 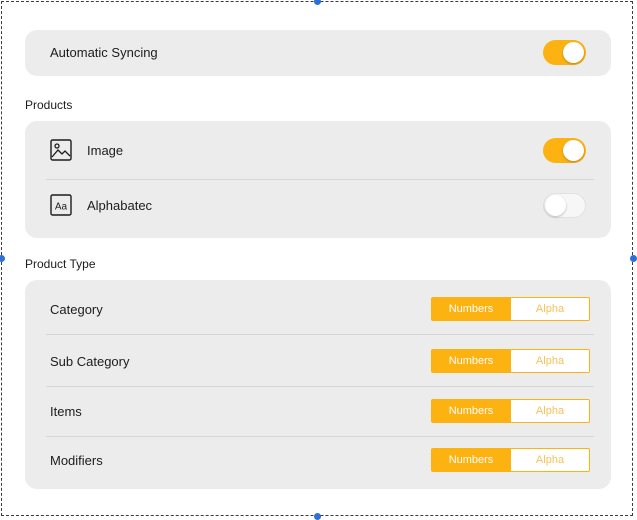 What do you see at coordinates (60, 264) in the screenshot?
I see `product-type-section-title: Product Type` at bounding box center [60, 264].